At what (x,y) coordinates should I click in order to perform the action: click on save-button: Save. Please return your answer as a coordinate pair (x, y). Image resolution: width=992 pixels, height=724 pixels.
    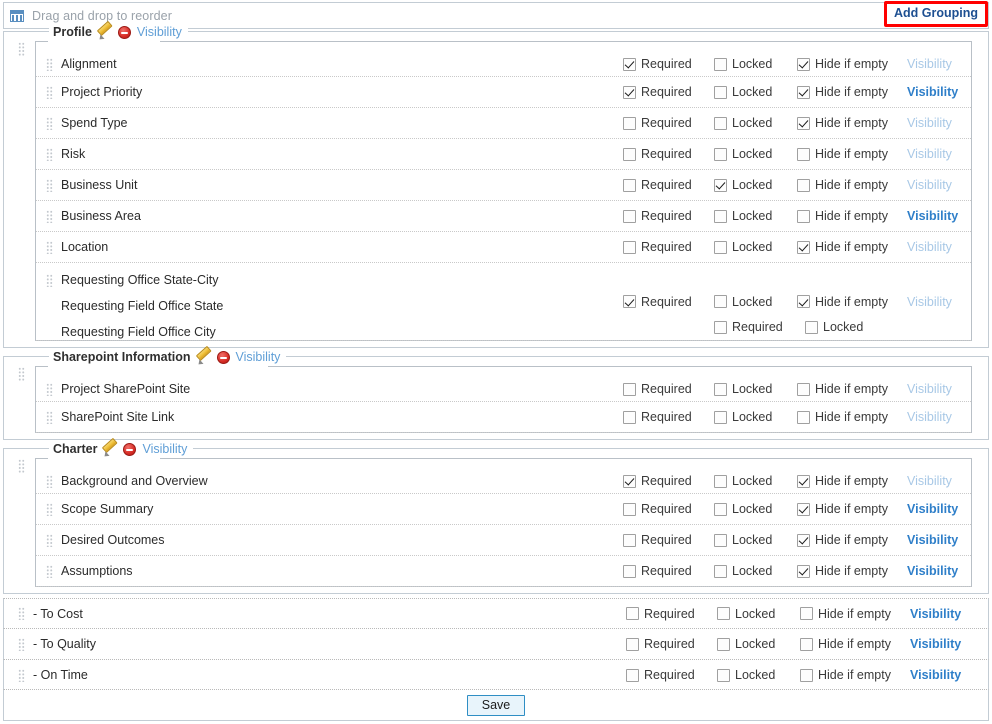
    Looking at the image, I should click on (496, 705).